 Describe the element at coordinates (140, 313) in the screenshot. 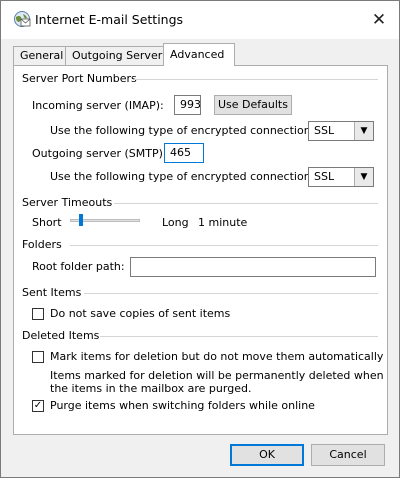

I see `do-not-save-sent-label: Do not save copies of sent items` at that location.